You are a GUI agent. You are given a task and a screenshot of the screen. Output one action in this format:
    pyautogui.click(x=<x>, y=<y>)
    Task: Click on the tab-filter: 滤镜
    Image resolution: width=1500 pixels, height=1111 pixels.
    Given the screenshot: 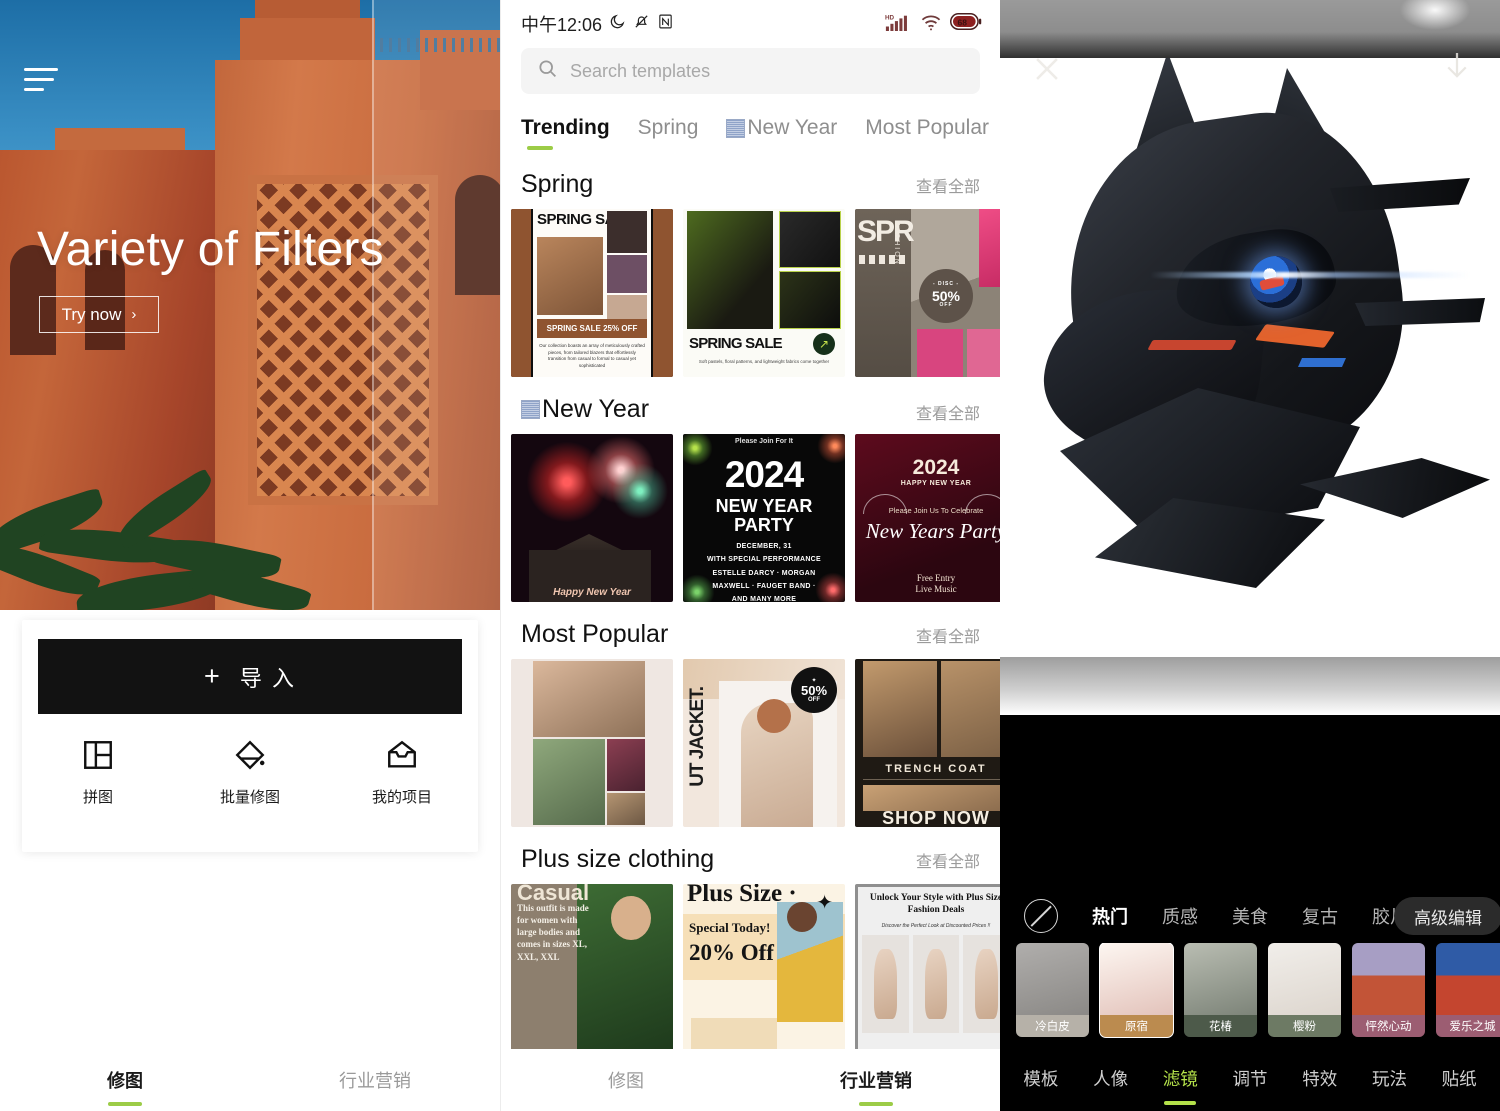 What is the action you would take?
    pyautogui.click(x=1180, y=1078)
    